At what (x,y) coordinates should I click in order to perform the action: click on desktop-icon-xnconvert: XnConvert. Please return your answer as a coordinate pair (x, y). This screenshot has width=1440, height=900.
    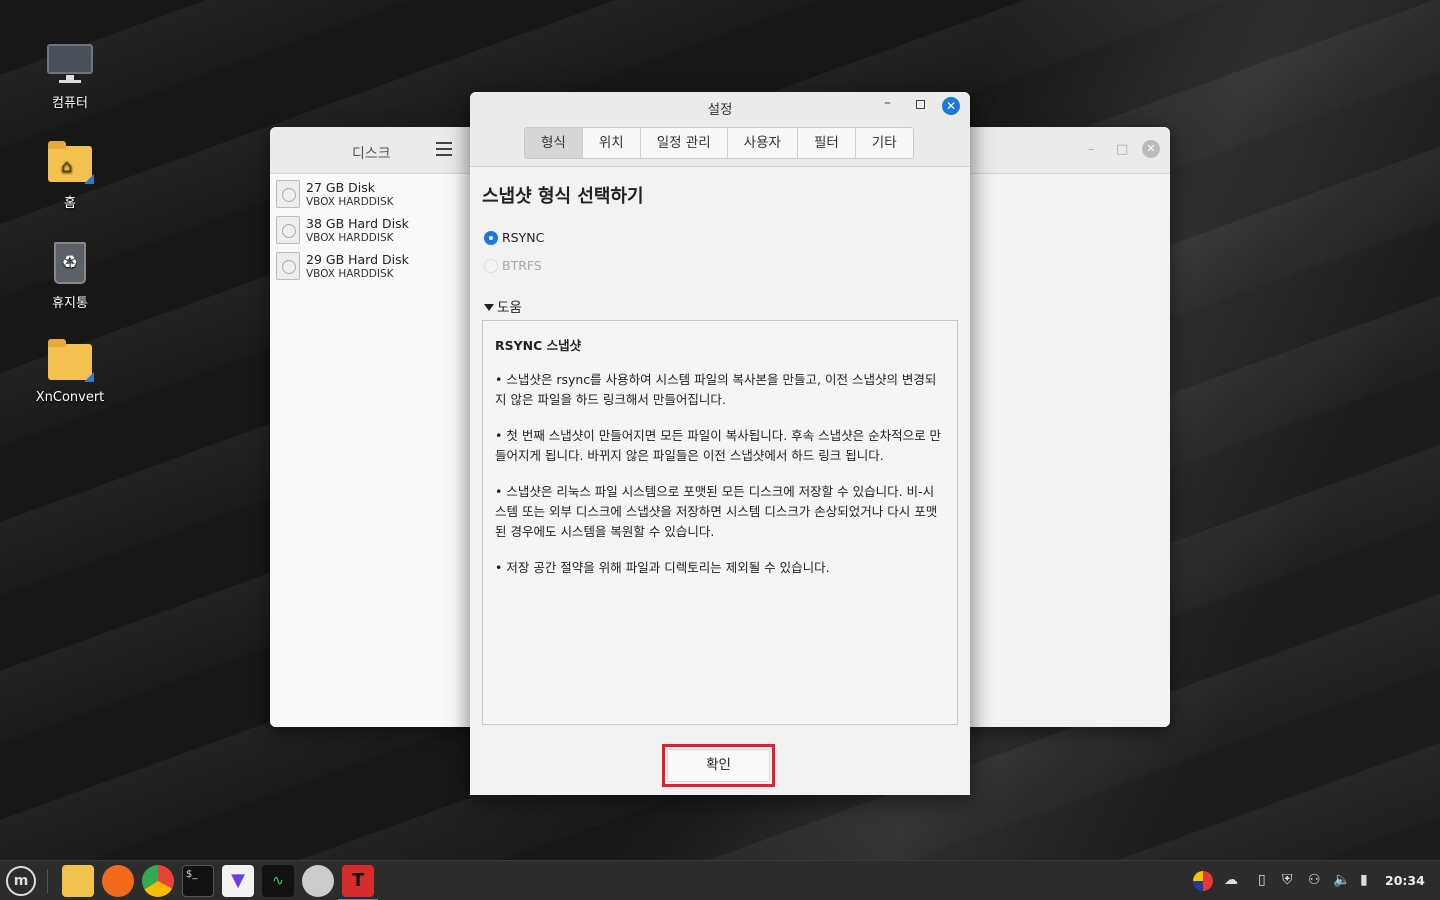
    Looking at the image, I should click on (70, 371).